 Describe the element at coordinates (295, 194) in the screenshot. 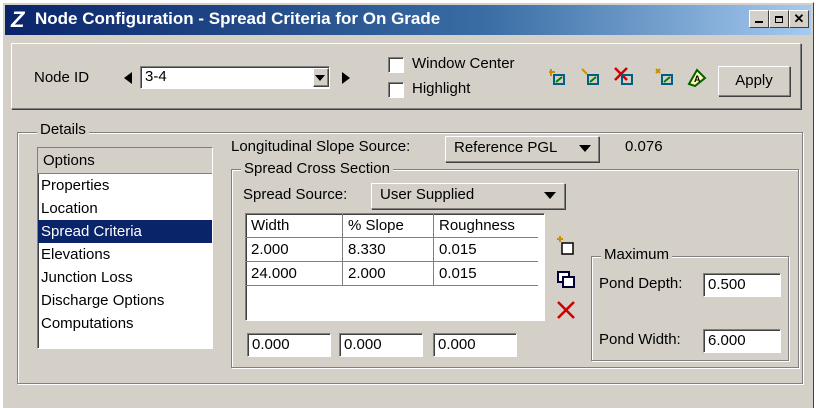

I see `spread-source-label: Spread Source:` at that location.